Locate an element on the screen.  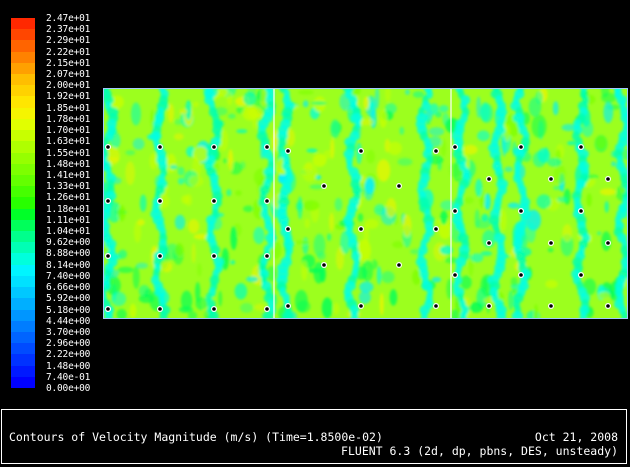
colormap-label: 2.37e+01 is located at coordinates (68, 30).